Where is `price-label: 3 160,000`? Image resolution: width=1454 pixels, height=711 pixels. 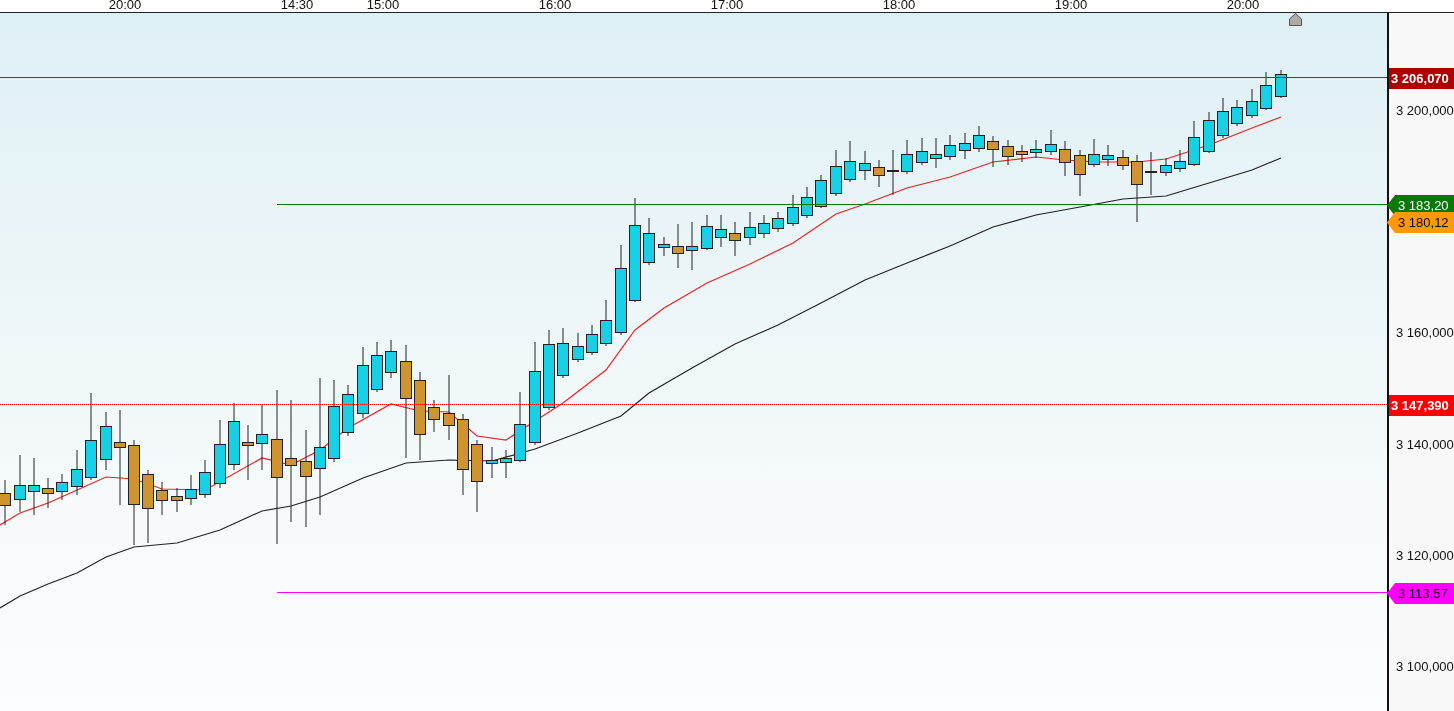 price-label: 3 160,000 is located at coordinates (1425, 333).